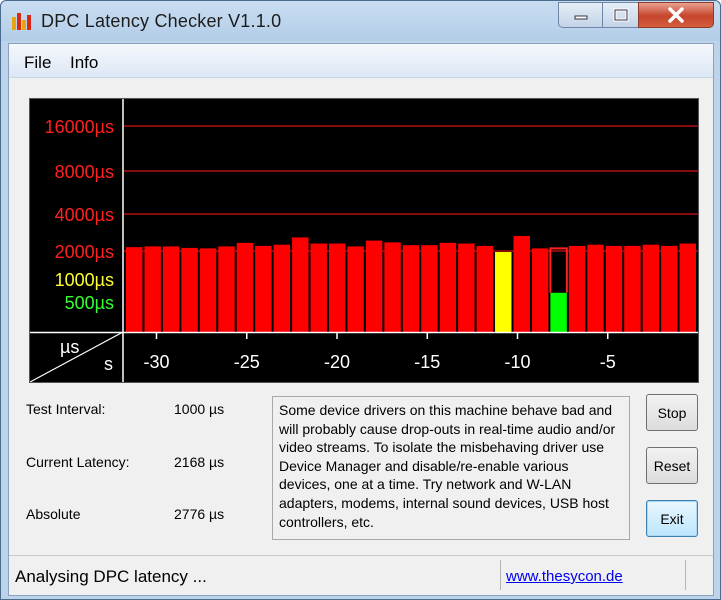 Image resolution: width=721 pixels, height=600 pixels. I want to click on title-bar: DPC Latency Checker V1.1.0, so click(360, 21).